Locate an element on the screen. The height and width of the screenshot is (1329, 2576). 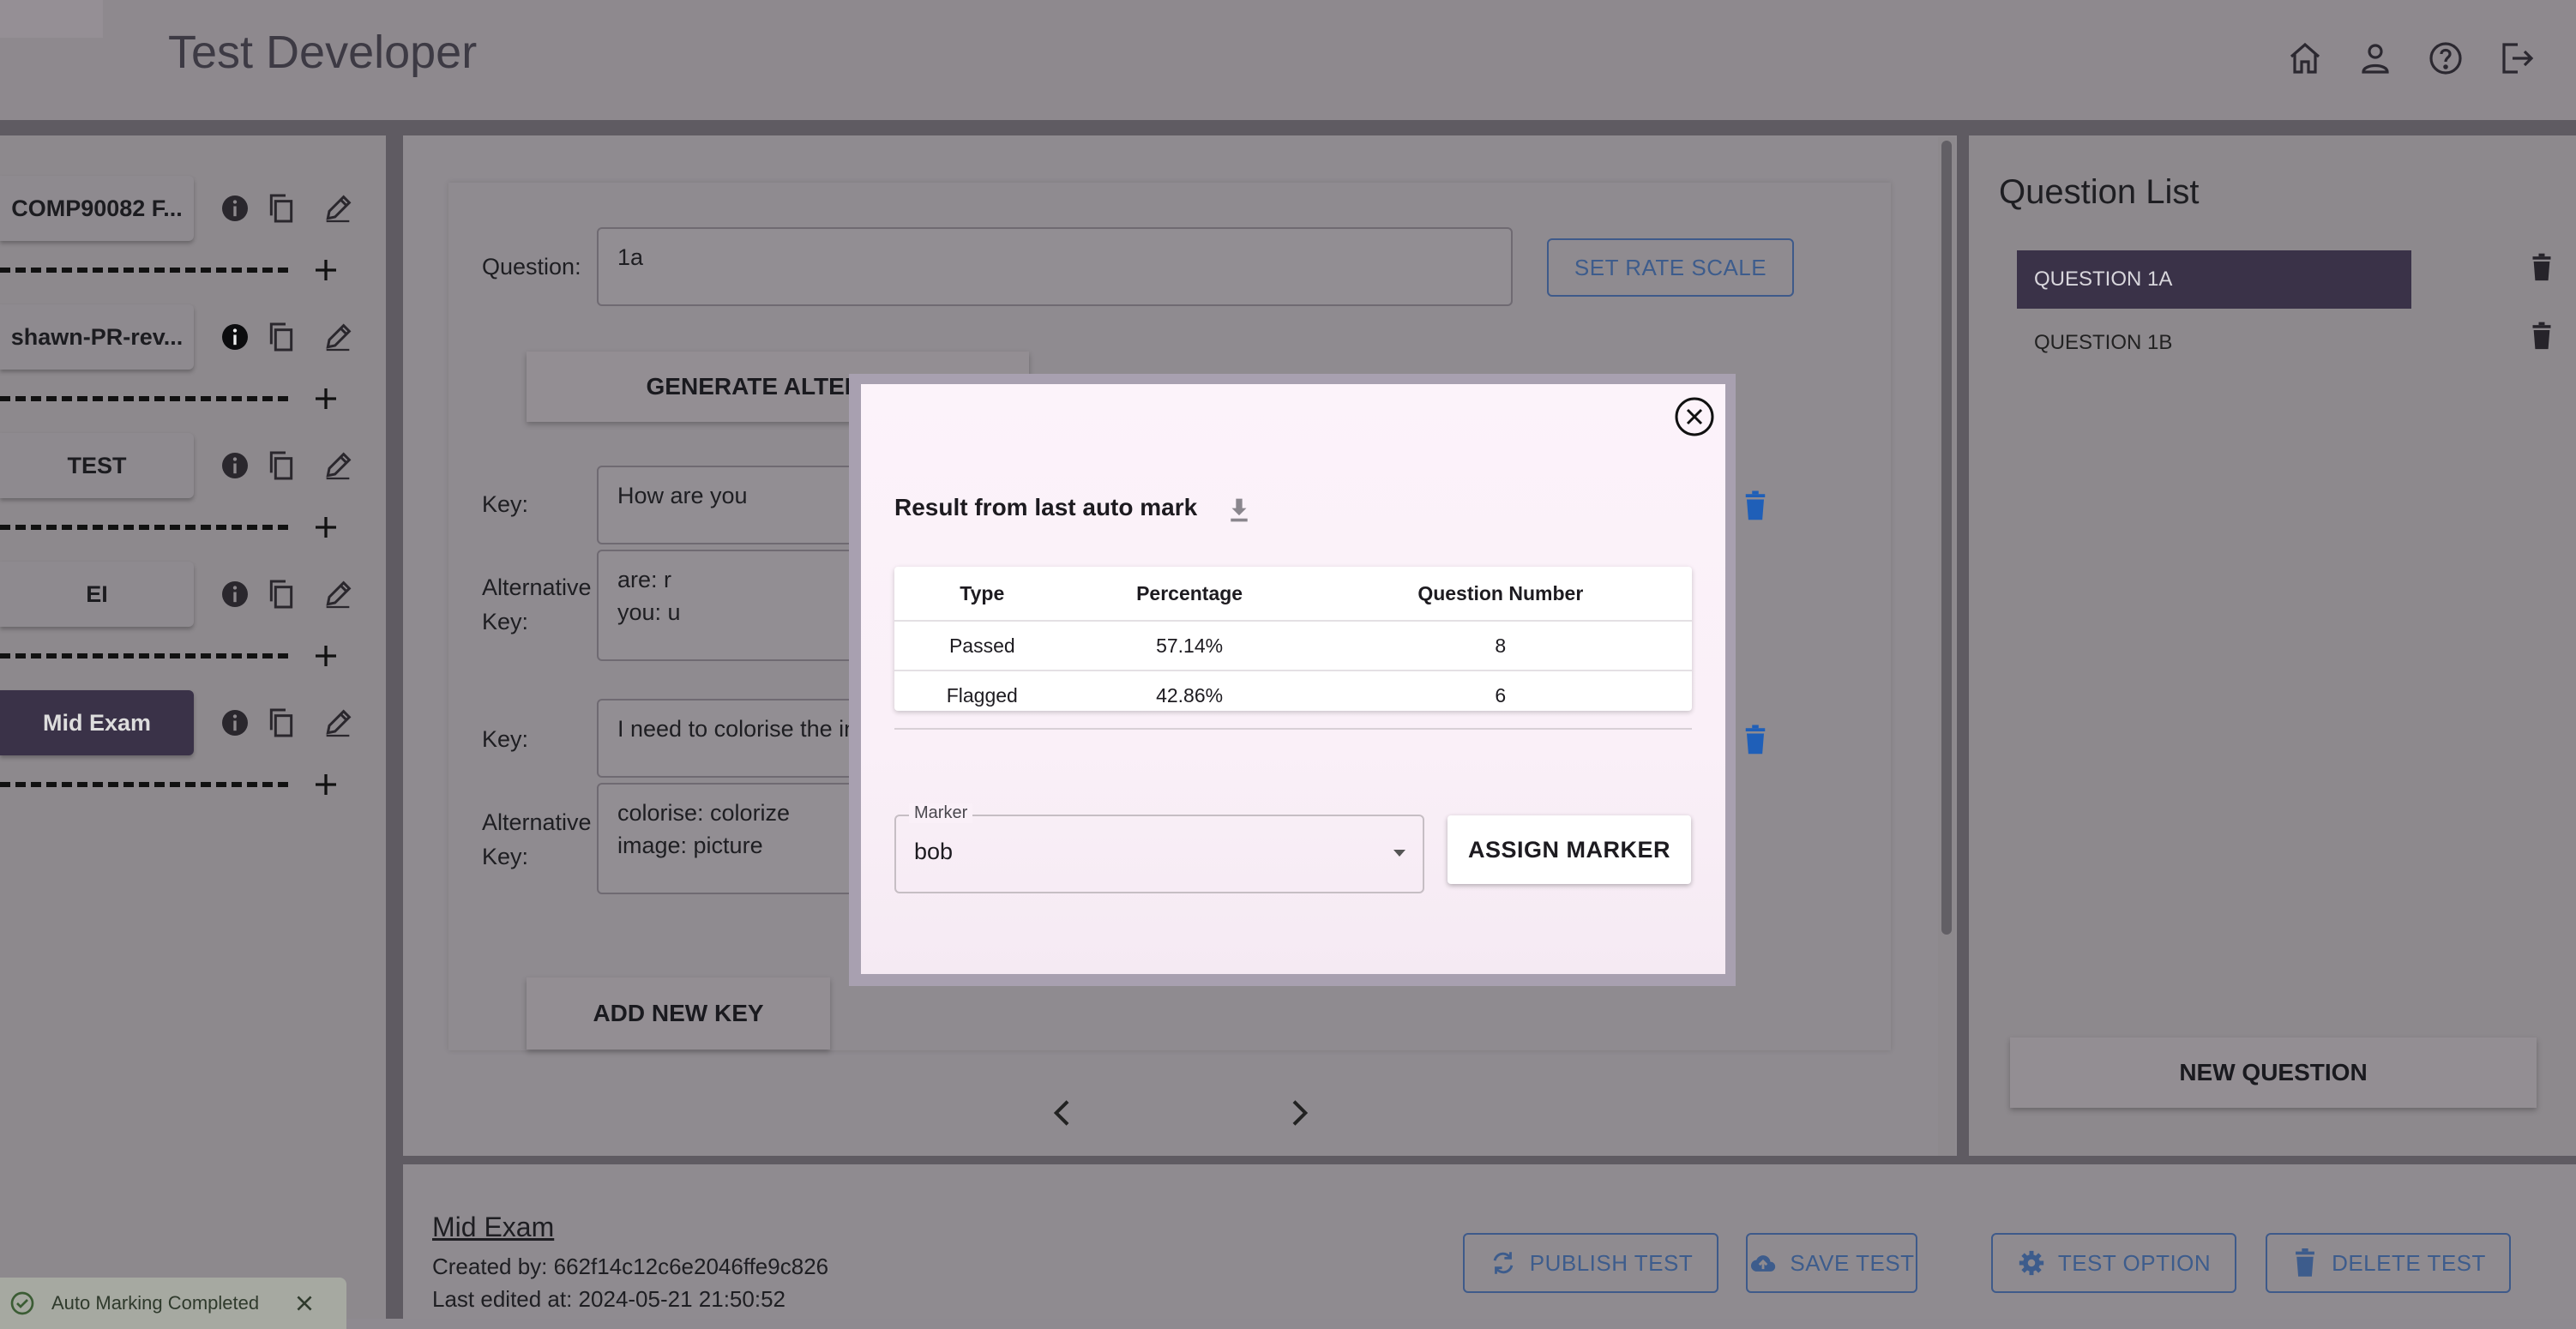
add-new-key-button: ADD NEW KEY is located at coordinates (678, 1013).